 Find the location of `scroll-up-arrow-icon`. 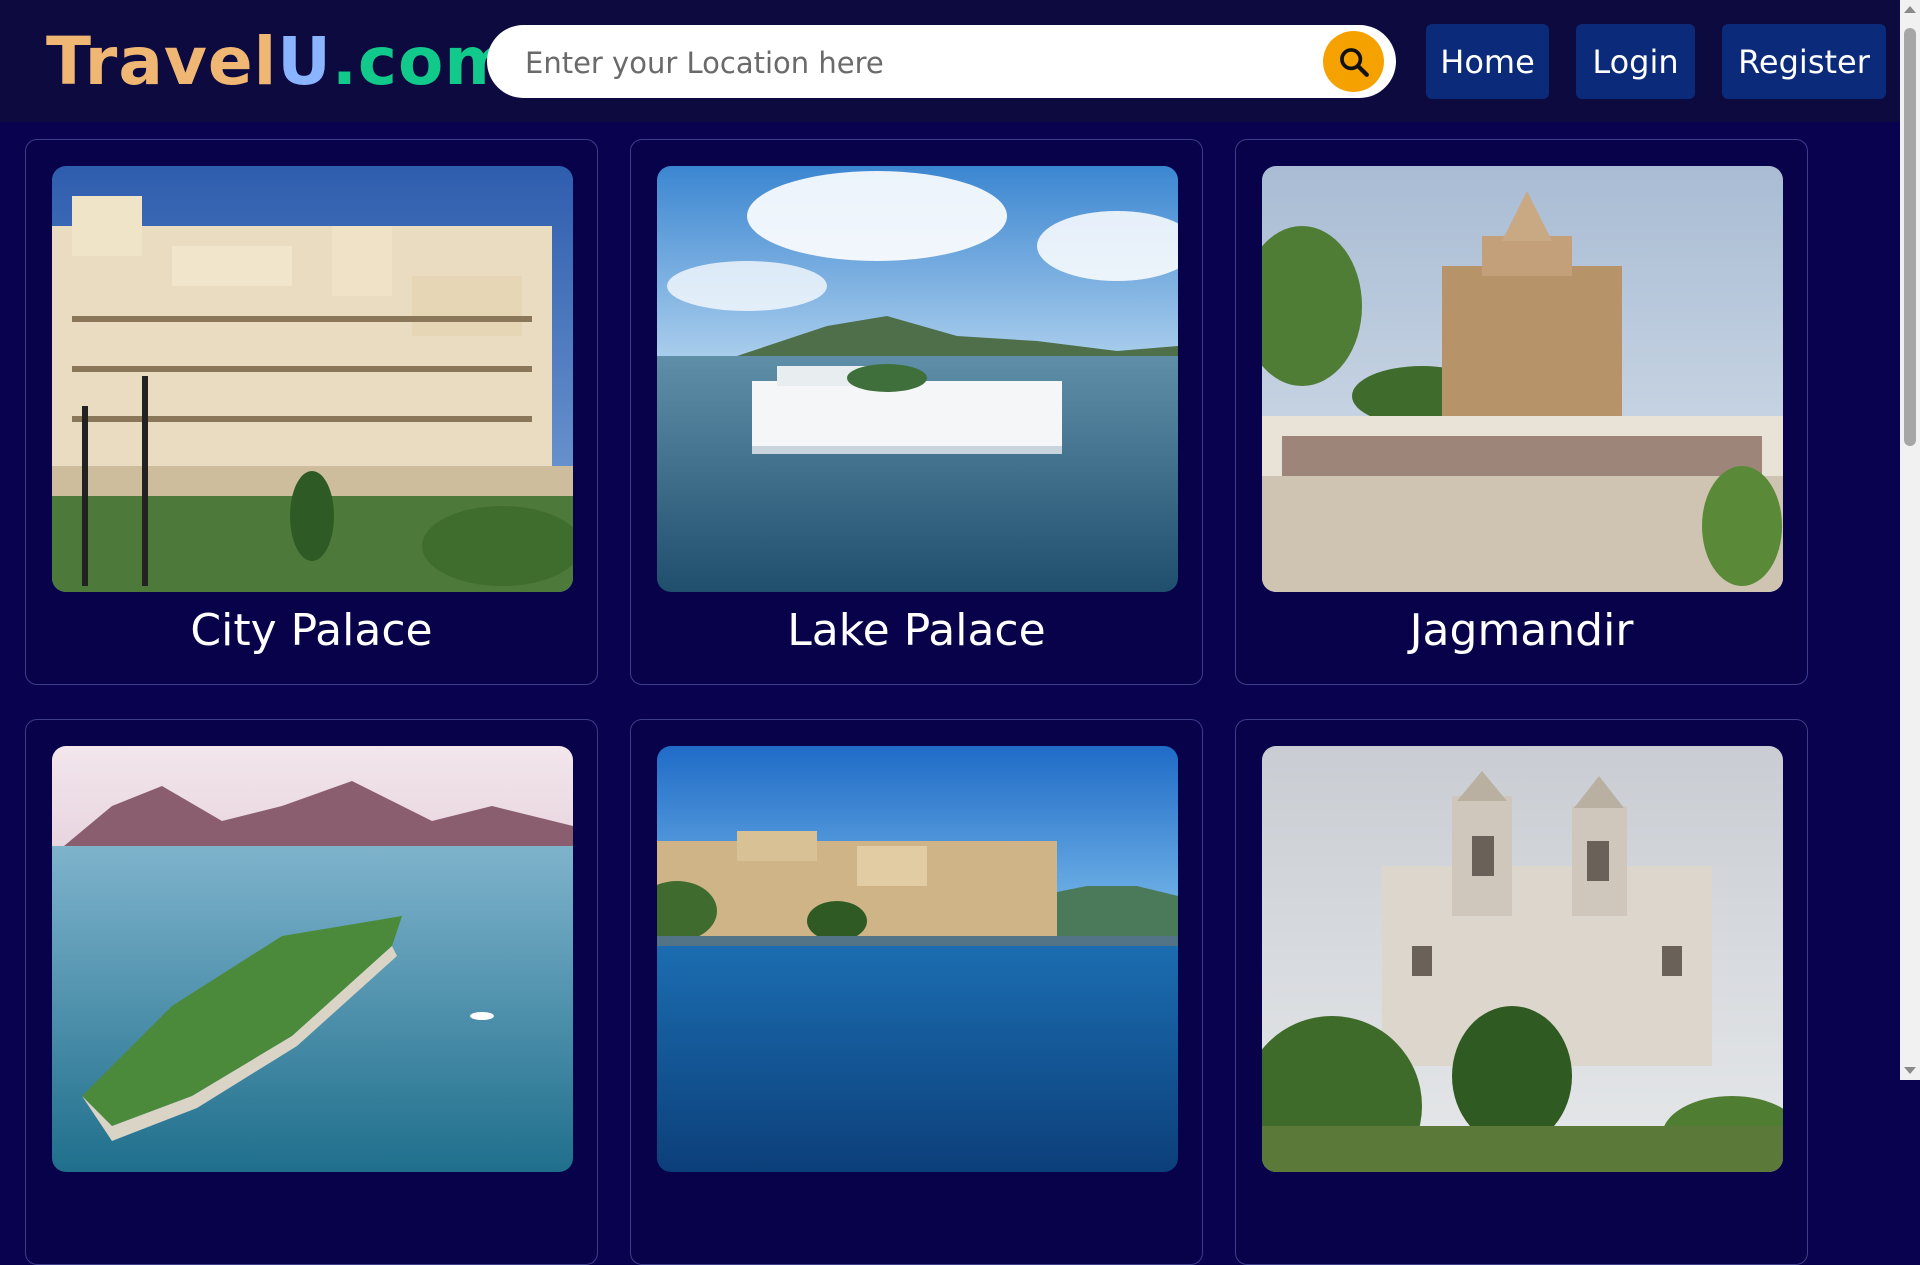

scroll-up-arrow-icon is located at coordinates (1910, 9).